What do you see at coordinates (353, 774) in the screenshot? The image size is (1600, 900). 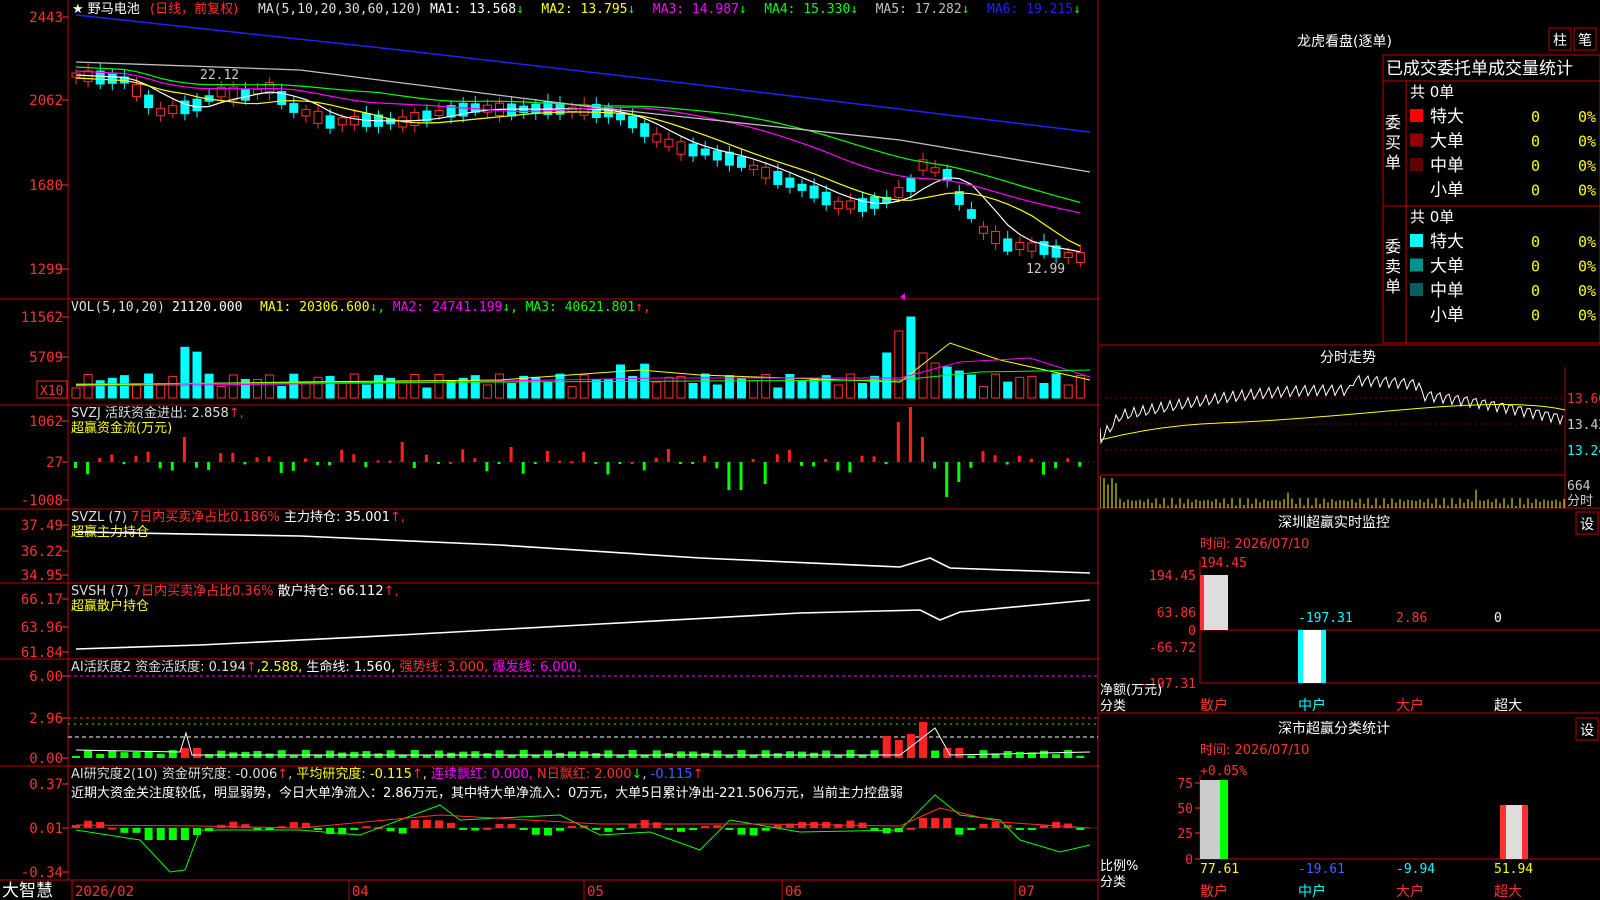 I see `ai2-avg: 平均研究度: -0.115` at bounding box center [353, 774].